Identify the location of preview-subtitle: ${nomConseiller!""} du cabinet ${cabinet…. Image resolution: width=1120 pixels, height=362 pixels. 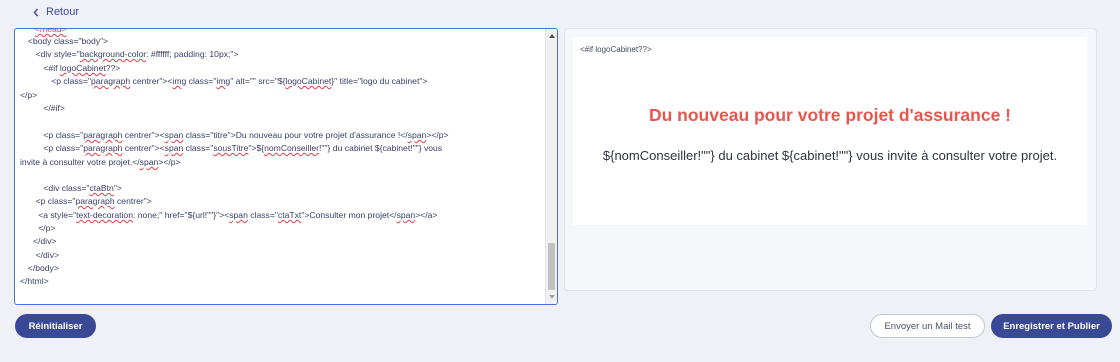
(830, 155).